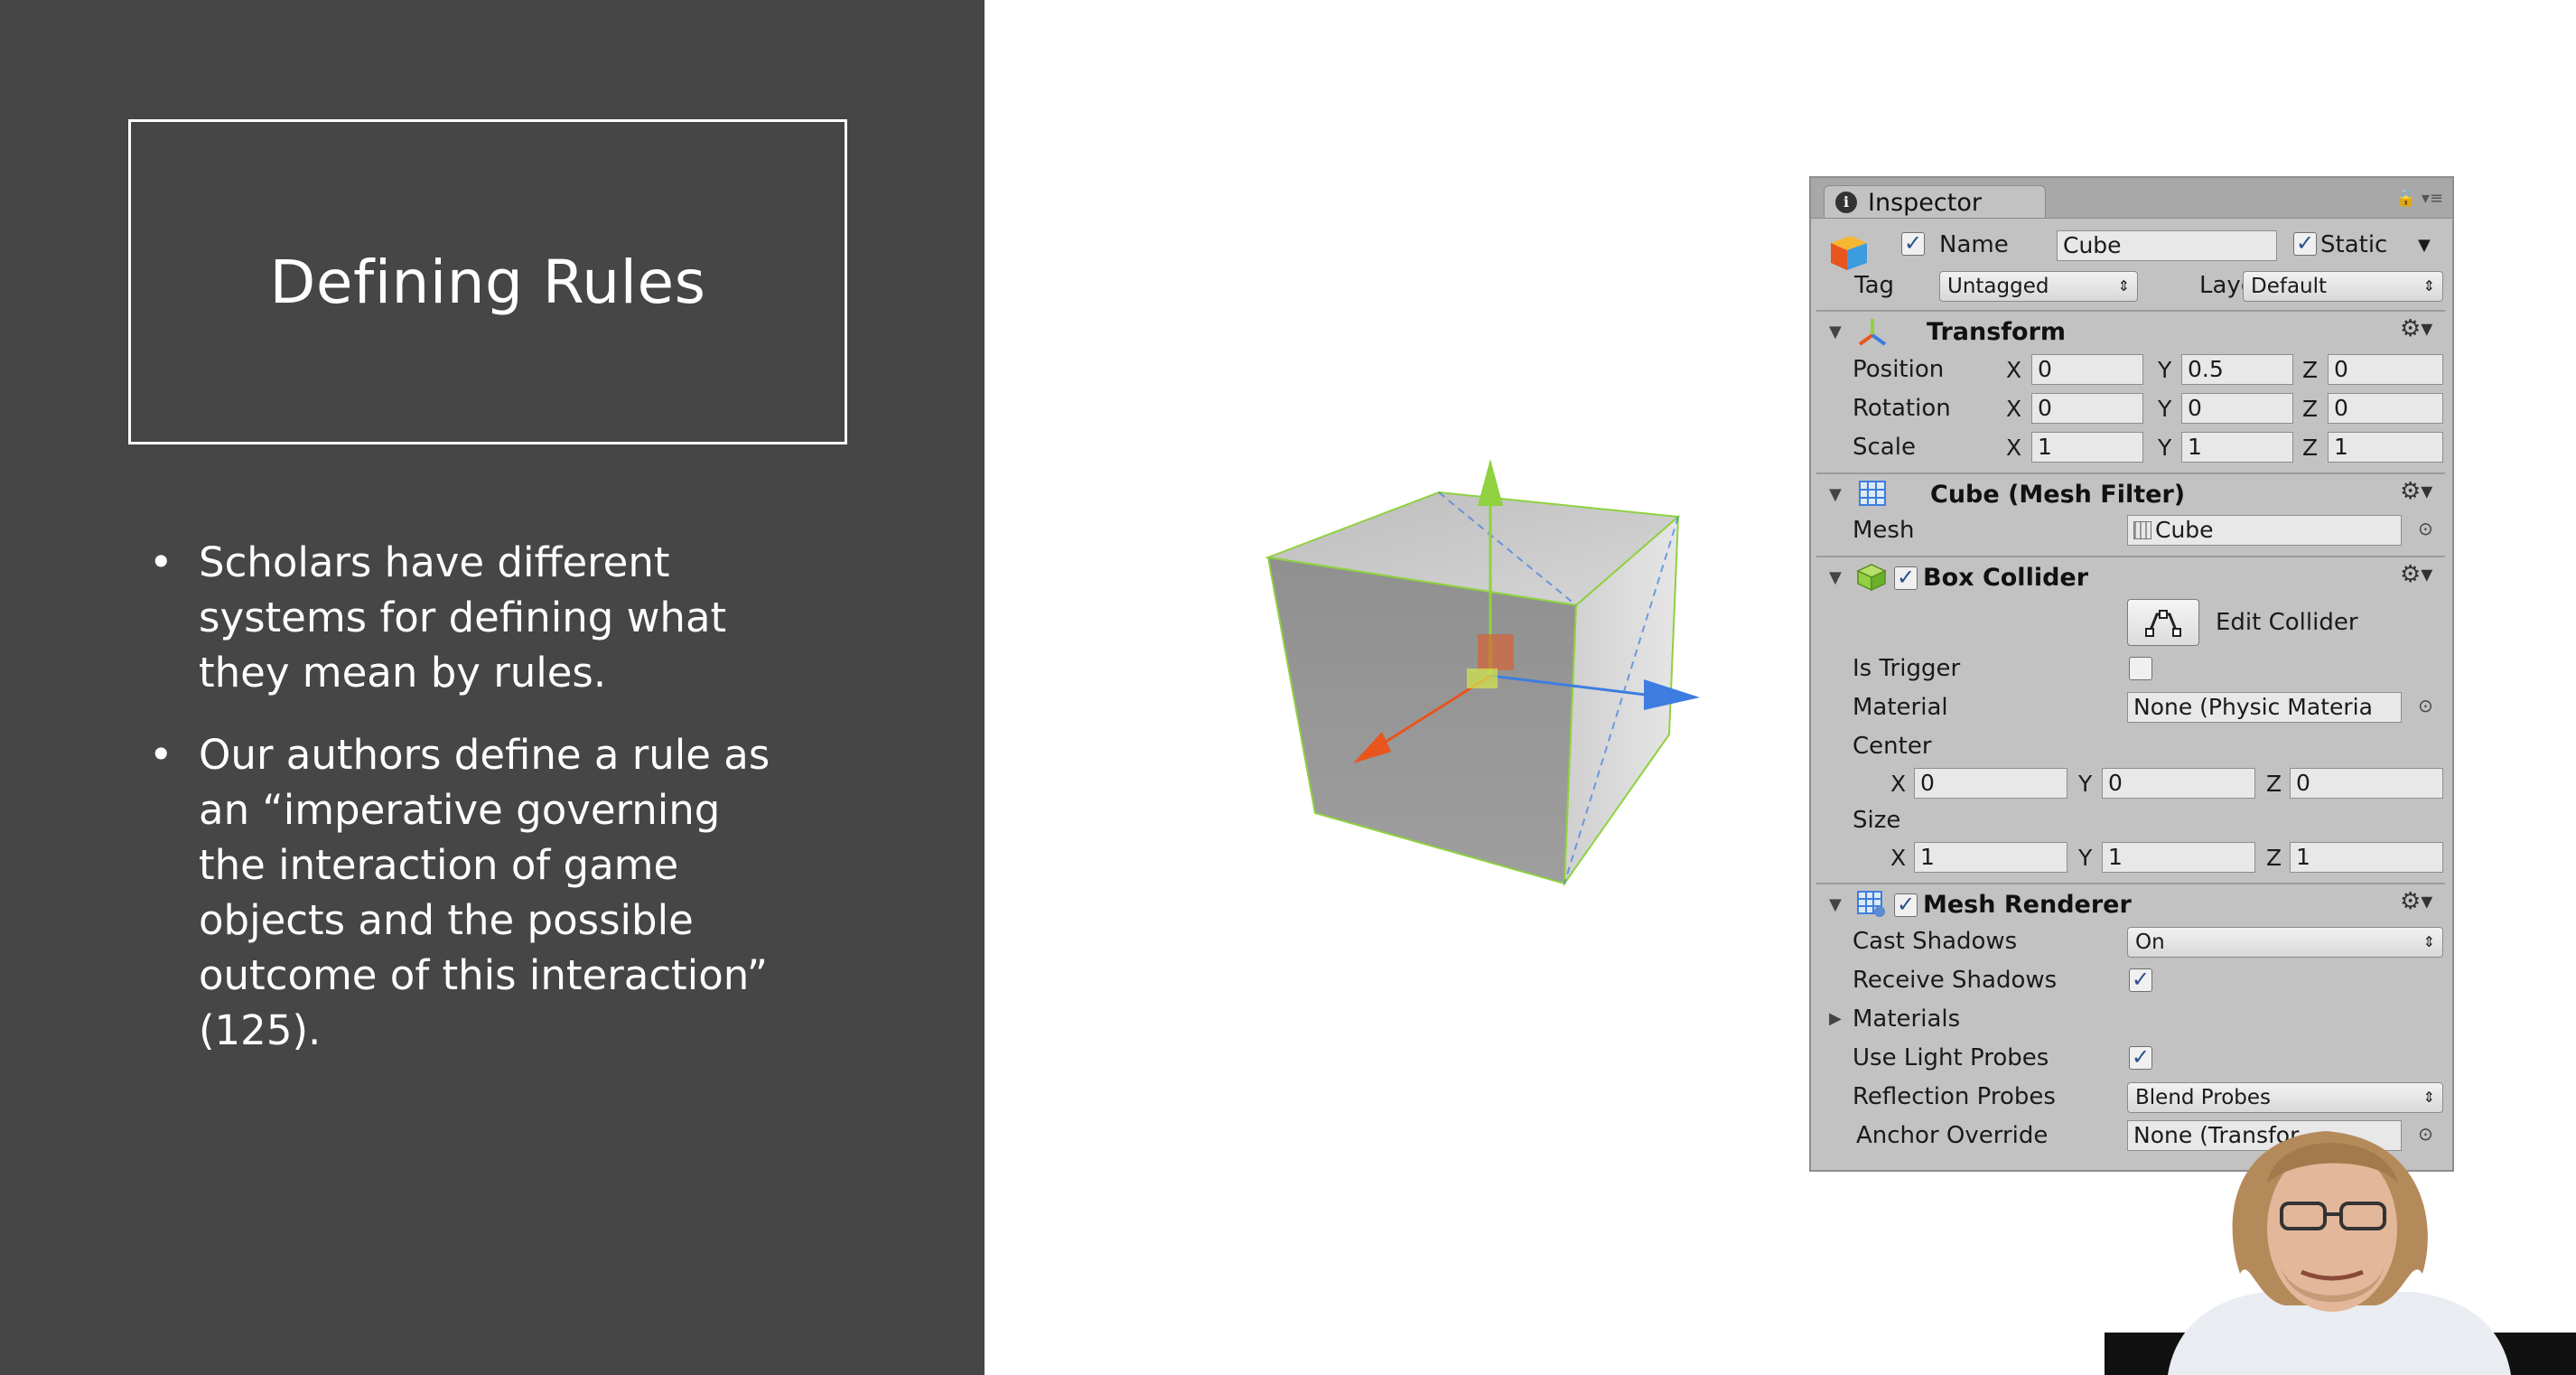 This screenshot has width=2576, height=1375. I want to click on size-x-field: 1, so click(1991, 857).